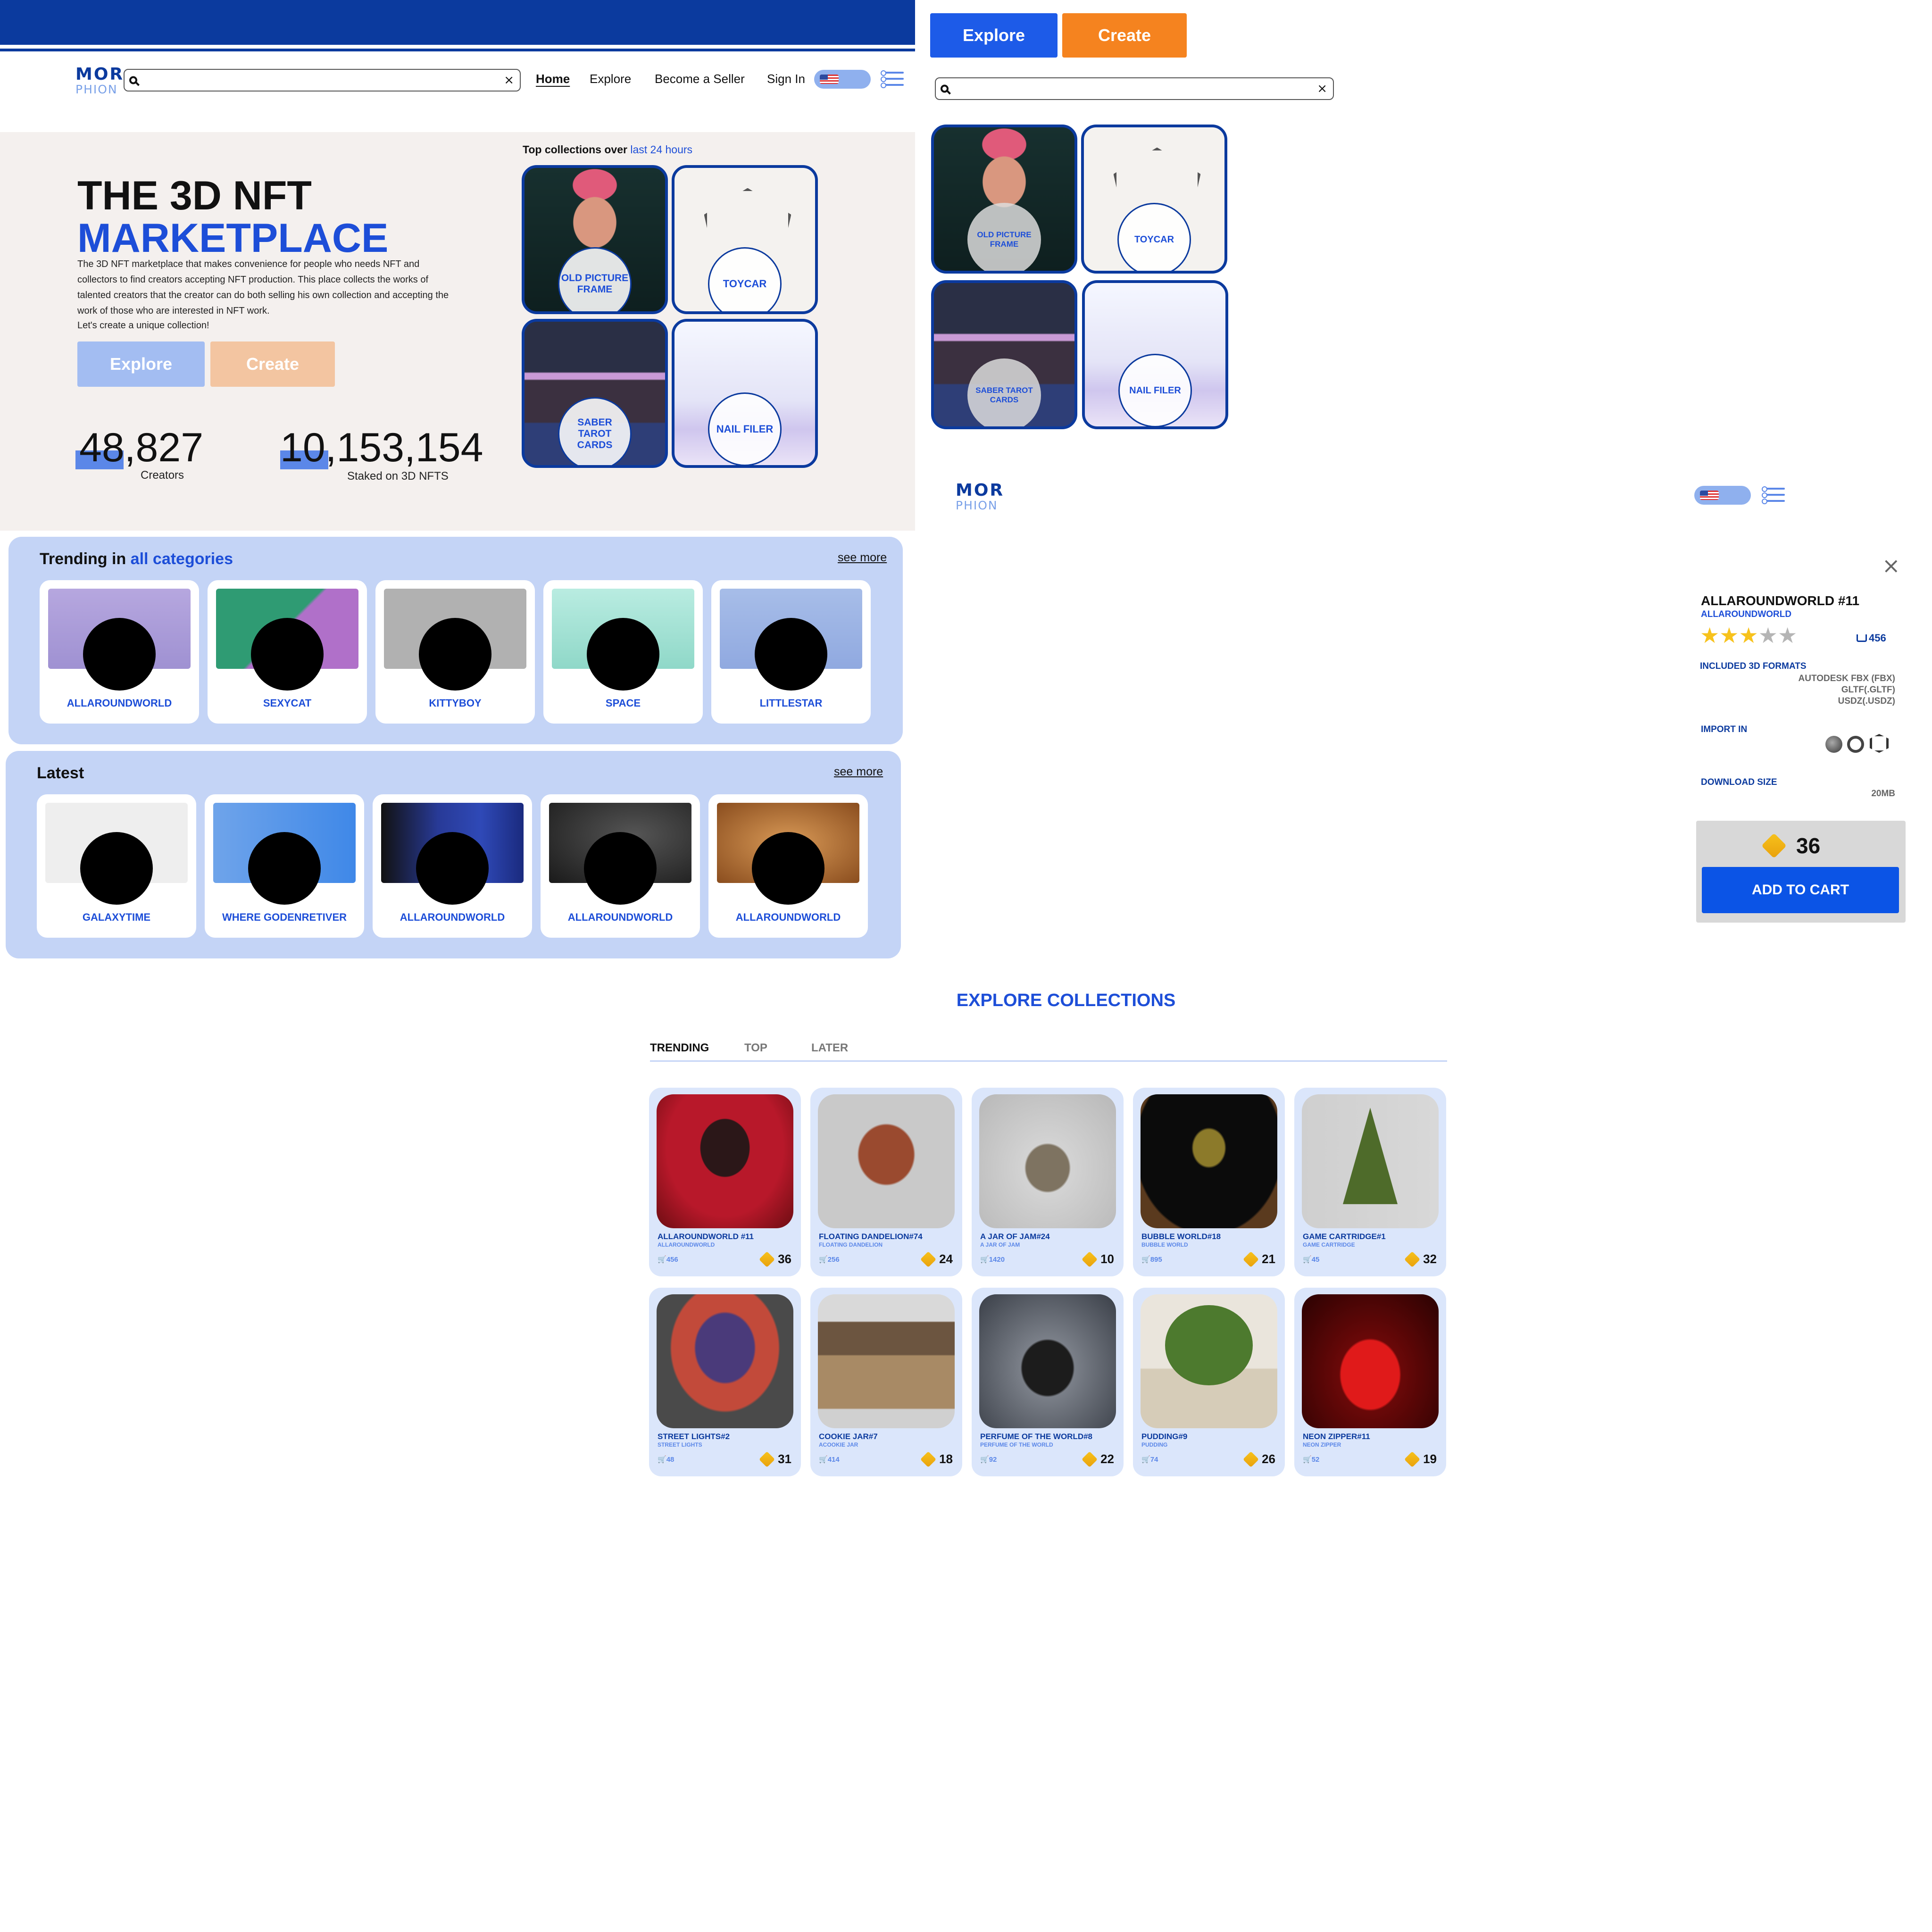  I want to click on tab-later: LATER, so click(829, 1048).